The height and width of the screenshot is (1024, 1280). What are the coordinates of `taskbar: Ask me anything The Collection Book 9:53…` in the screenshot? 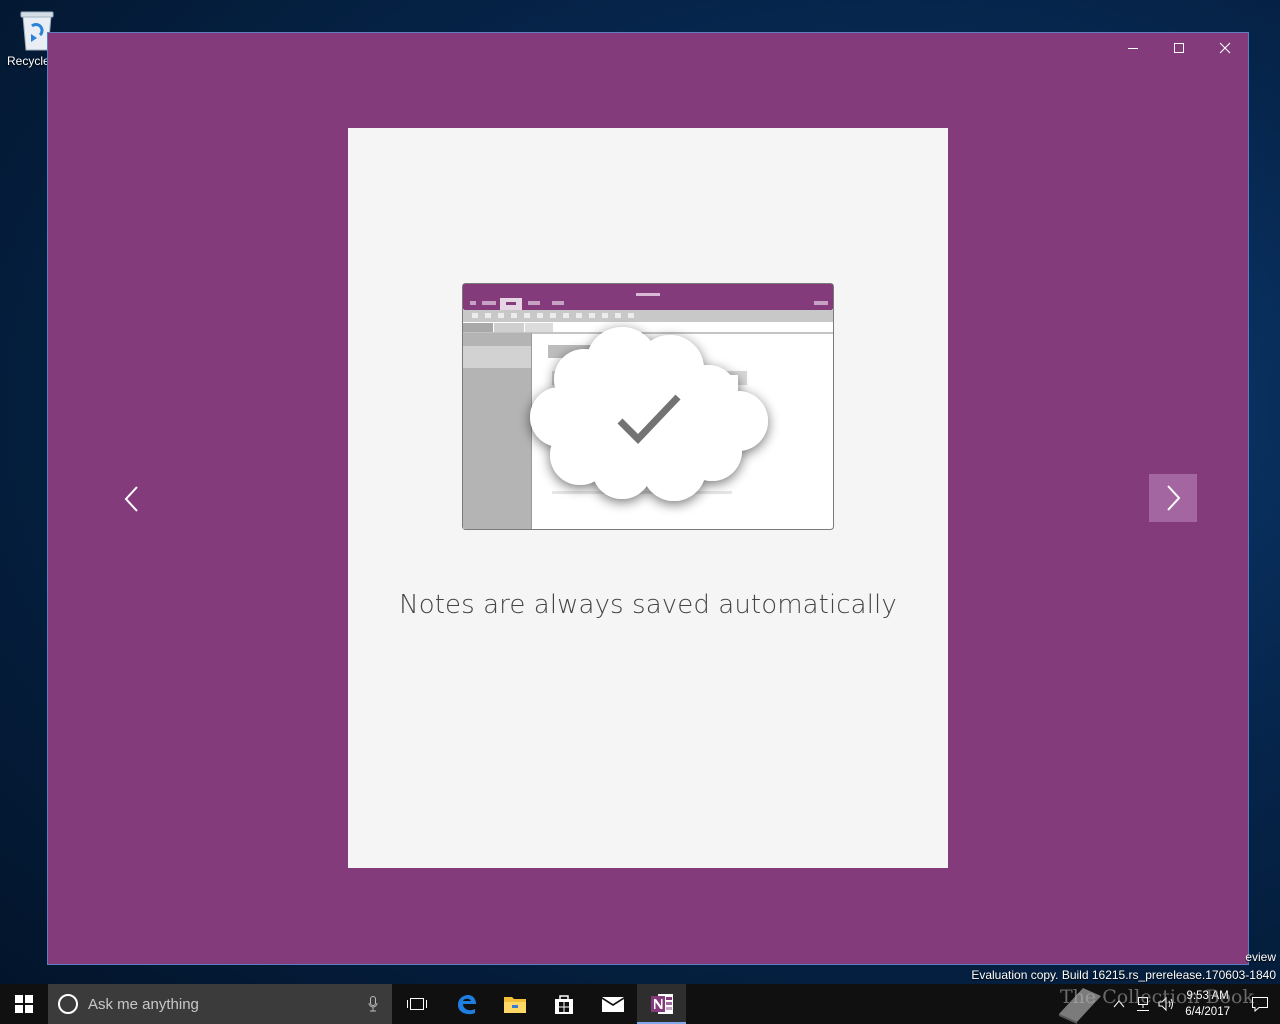 It's located at (640, 1004).